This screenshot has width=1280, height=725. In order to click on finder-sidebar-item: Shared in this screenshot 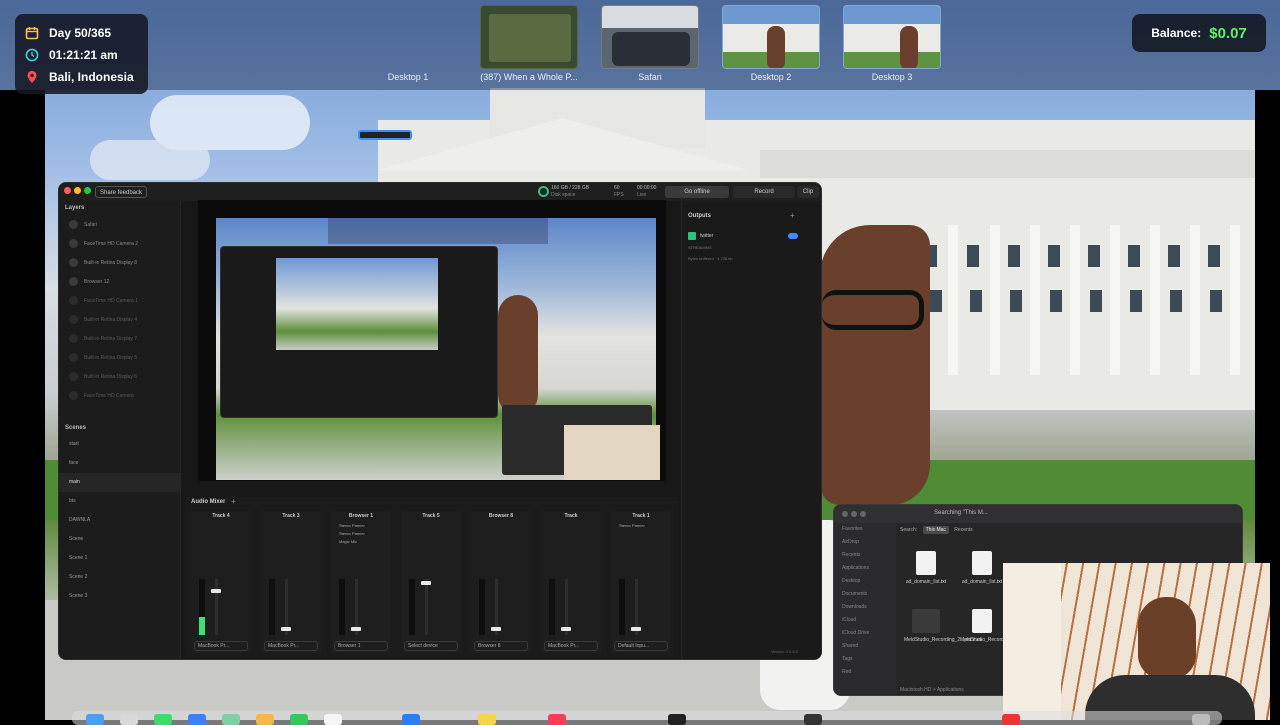, I will do `click(865, 646)`.